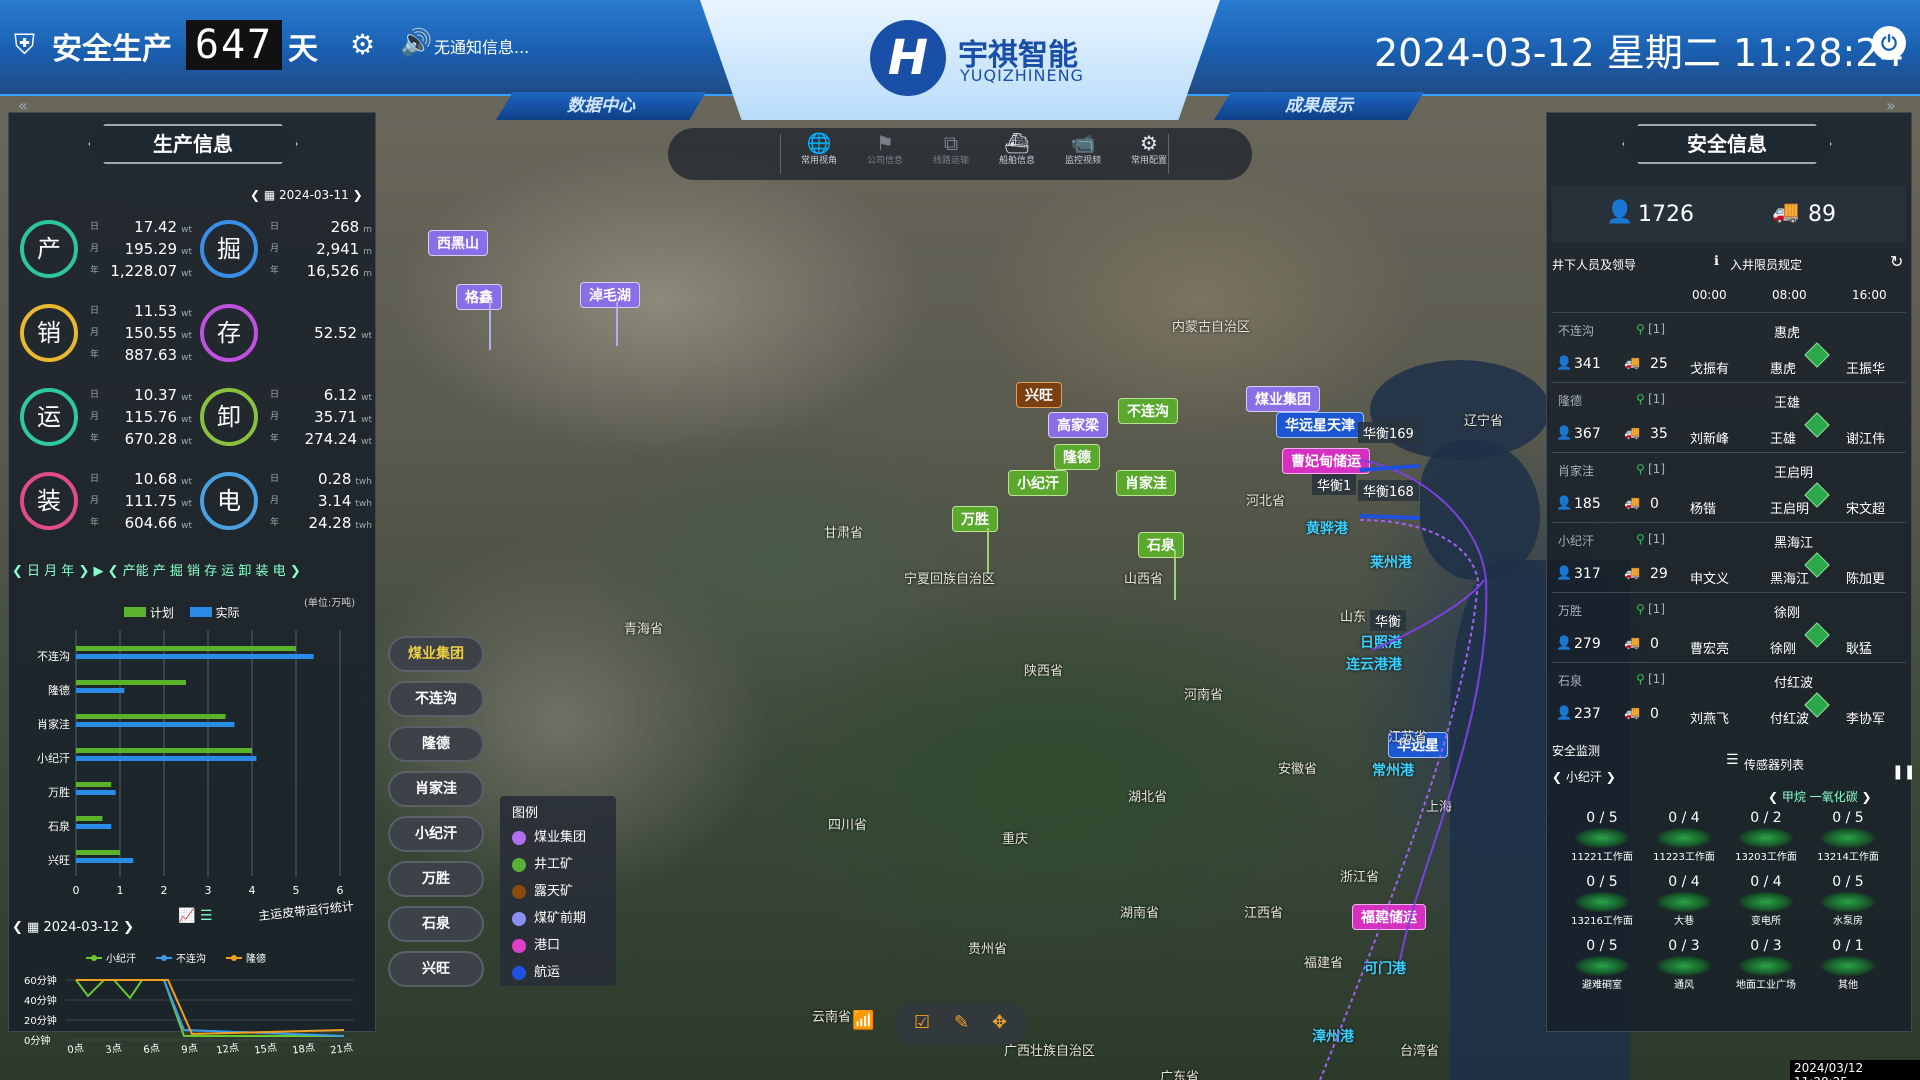 This screenshot has width=1920, height=1080. What do you see at coordinates (1848, 921) in the screenshot?
I see `sensor-name: 水泵房` at bounding box center [1848, 921].